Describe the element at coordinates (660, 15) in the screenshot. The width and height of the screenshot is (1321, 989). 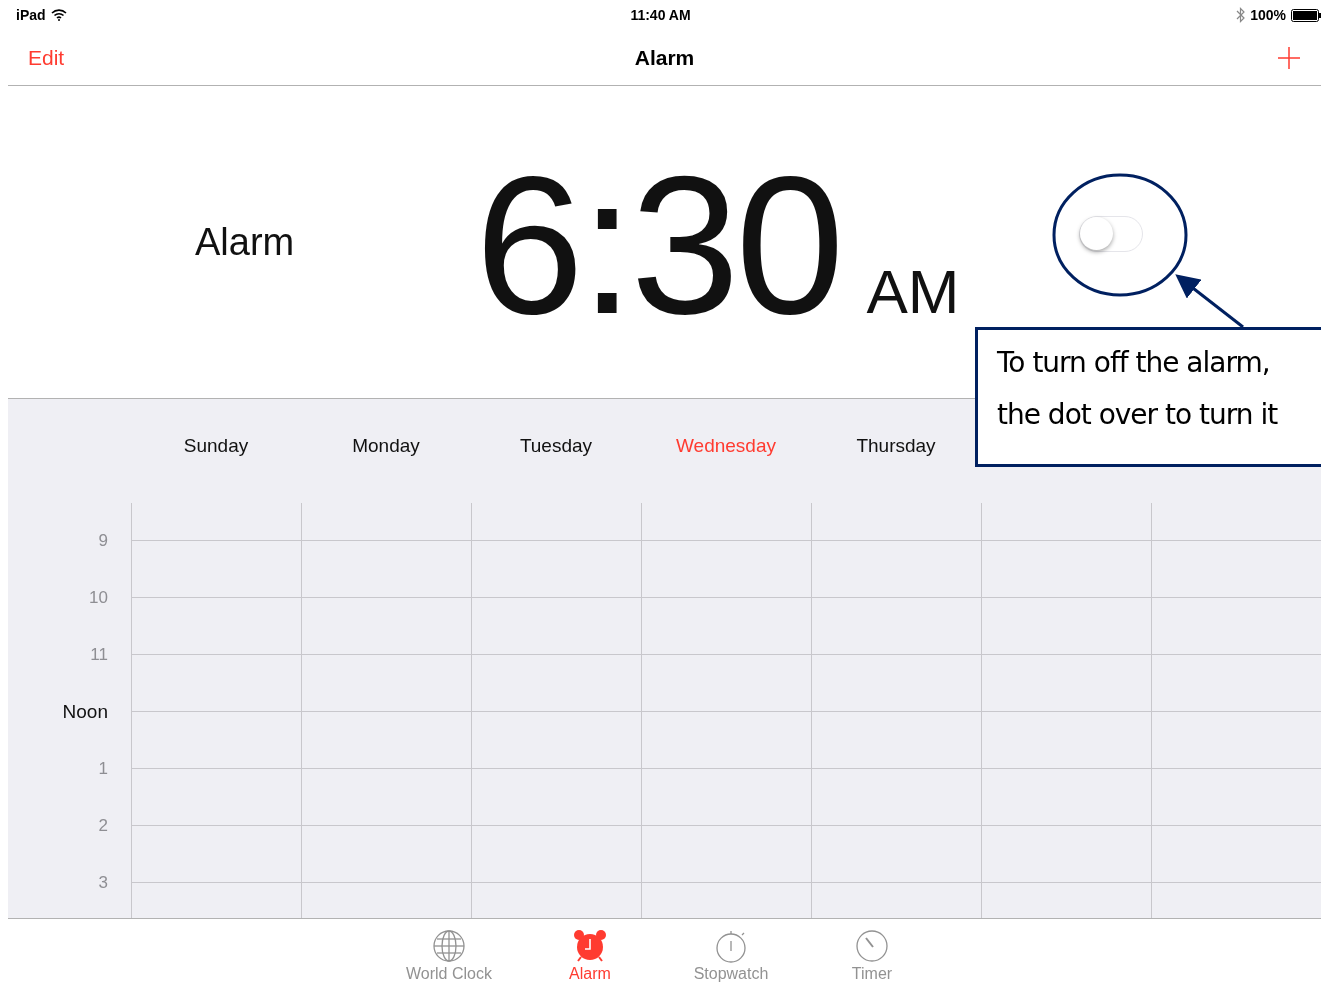
I see `status-time: 11:40 AM` at that location.